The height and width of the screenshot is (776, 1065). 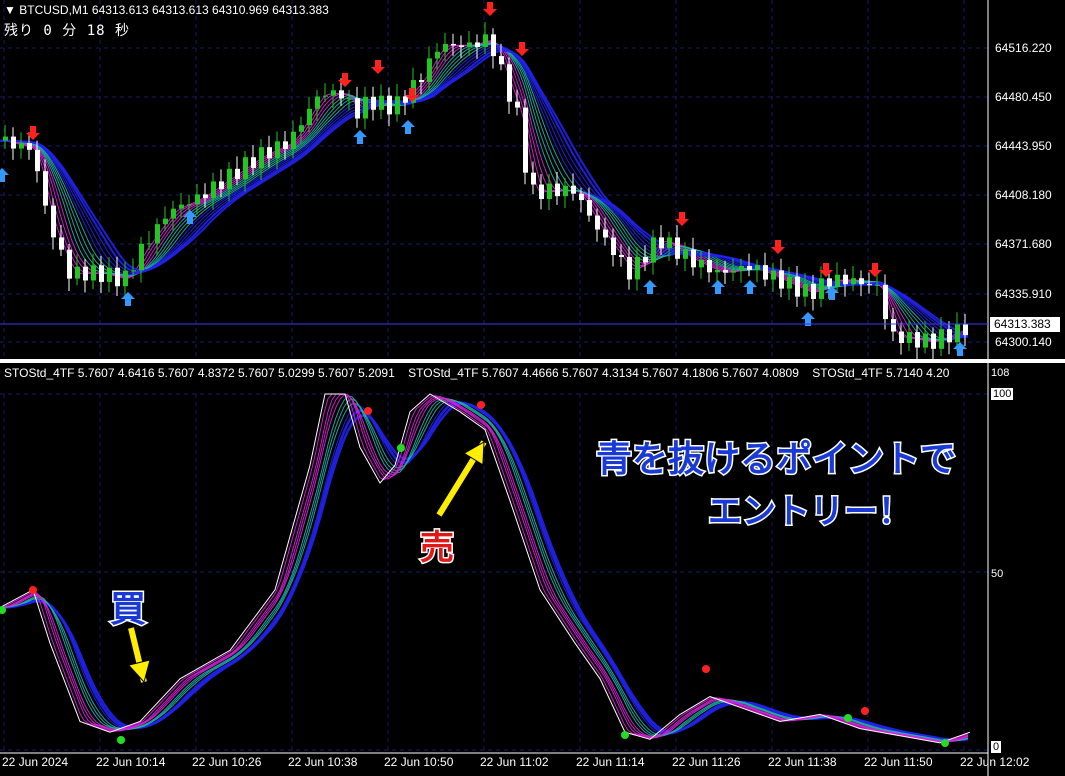 What do you see at coordinates (323, 762) in the screenshot?
I see `time-label: 22 Jun 10:38` at bounding box center [323, 762].